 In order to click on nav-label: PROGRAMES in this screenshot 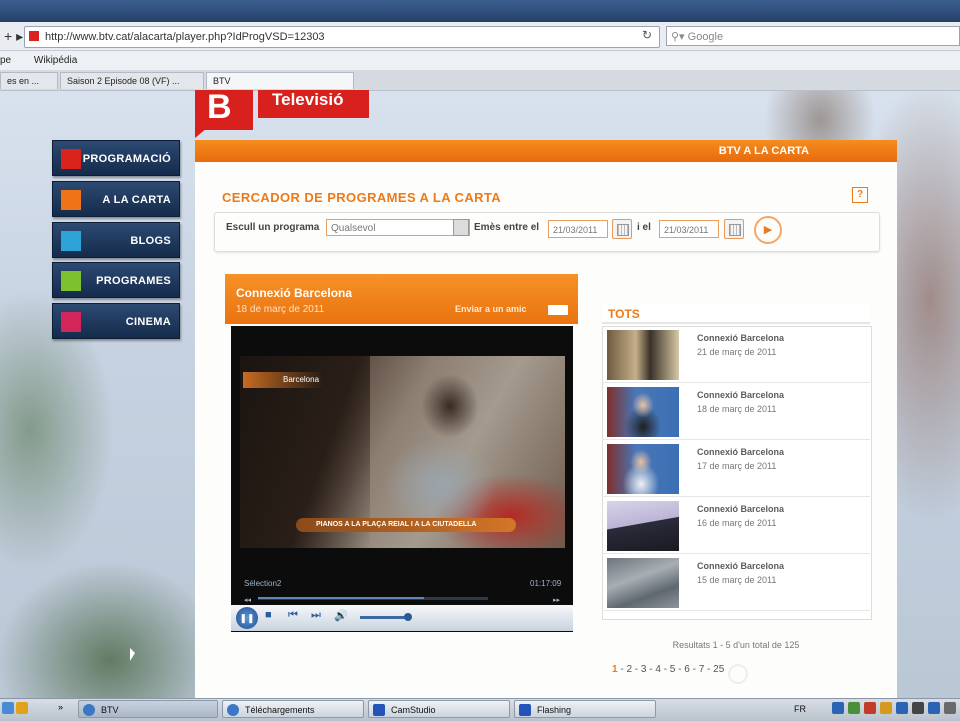, I will do `click(133, 281)`.